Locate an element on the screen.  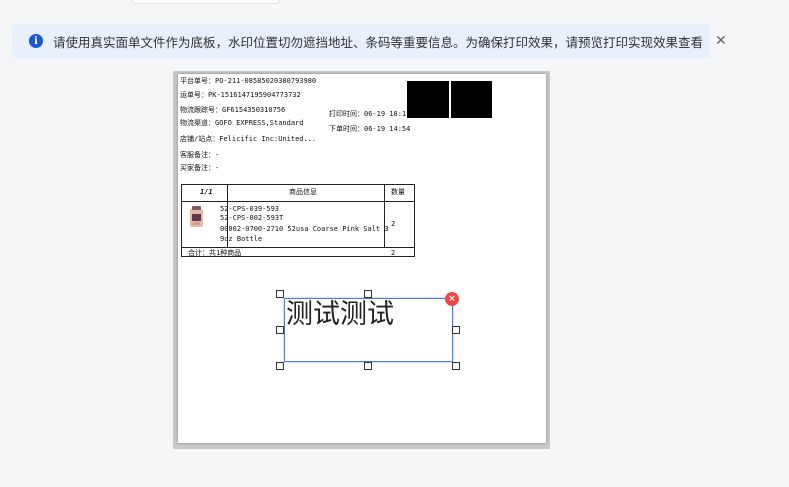
table-total: 合计：共1种商品 is located at coordinates (215, 253).